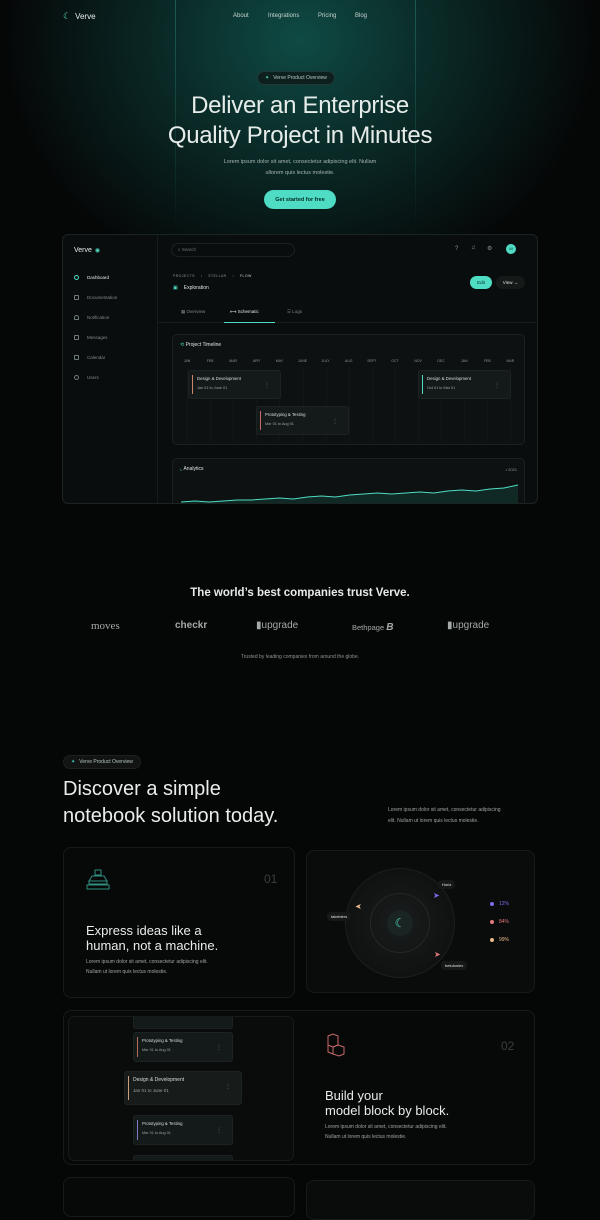 The width and height of the screenshot is (600, 1220). I want to click on nav-pricing: Pricing, so click(327, 16).